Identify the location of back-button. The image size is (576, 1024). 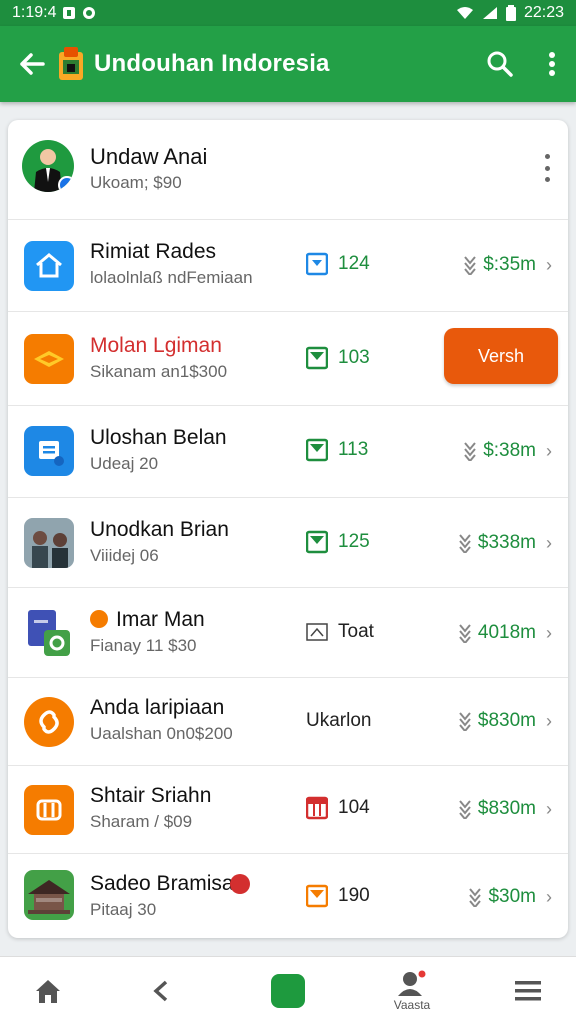
(32, 64).